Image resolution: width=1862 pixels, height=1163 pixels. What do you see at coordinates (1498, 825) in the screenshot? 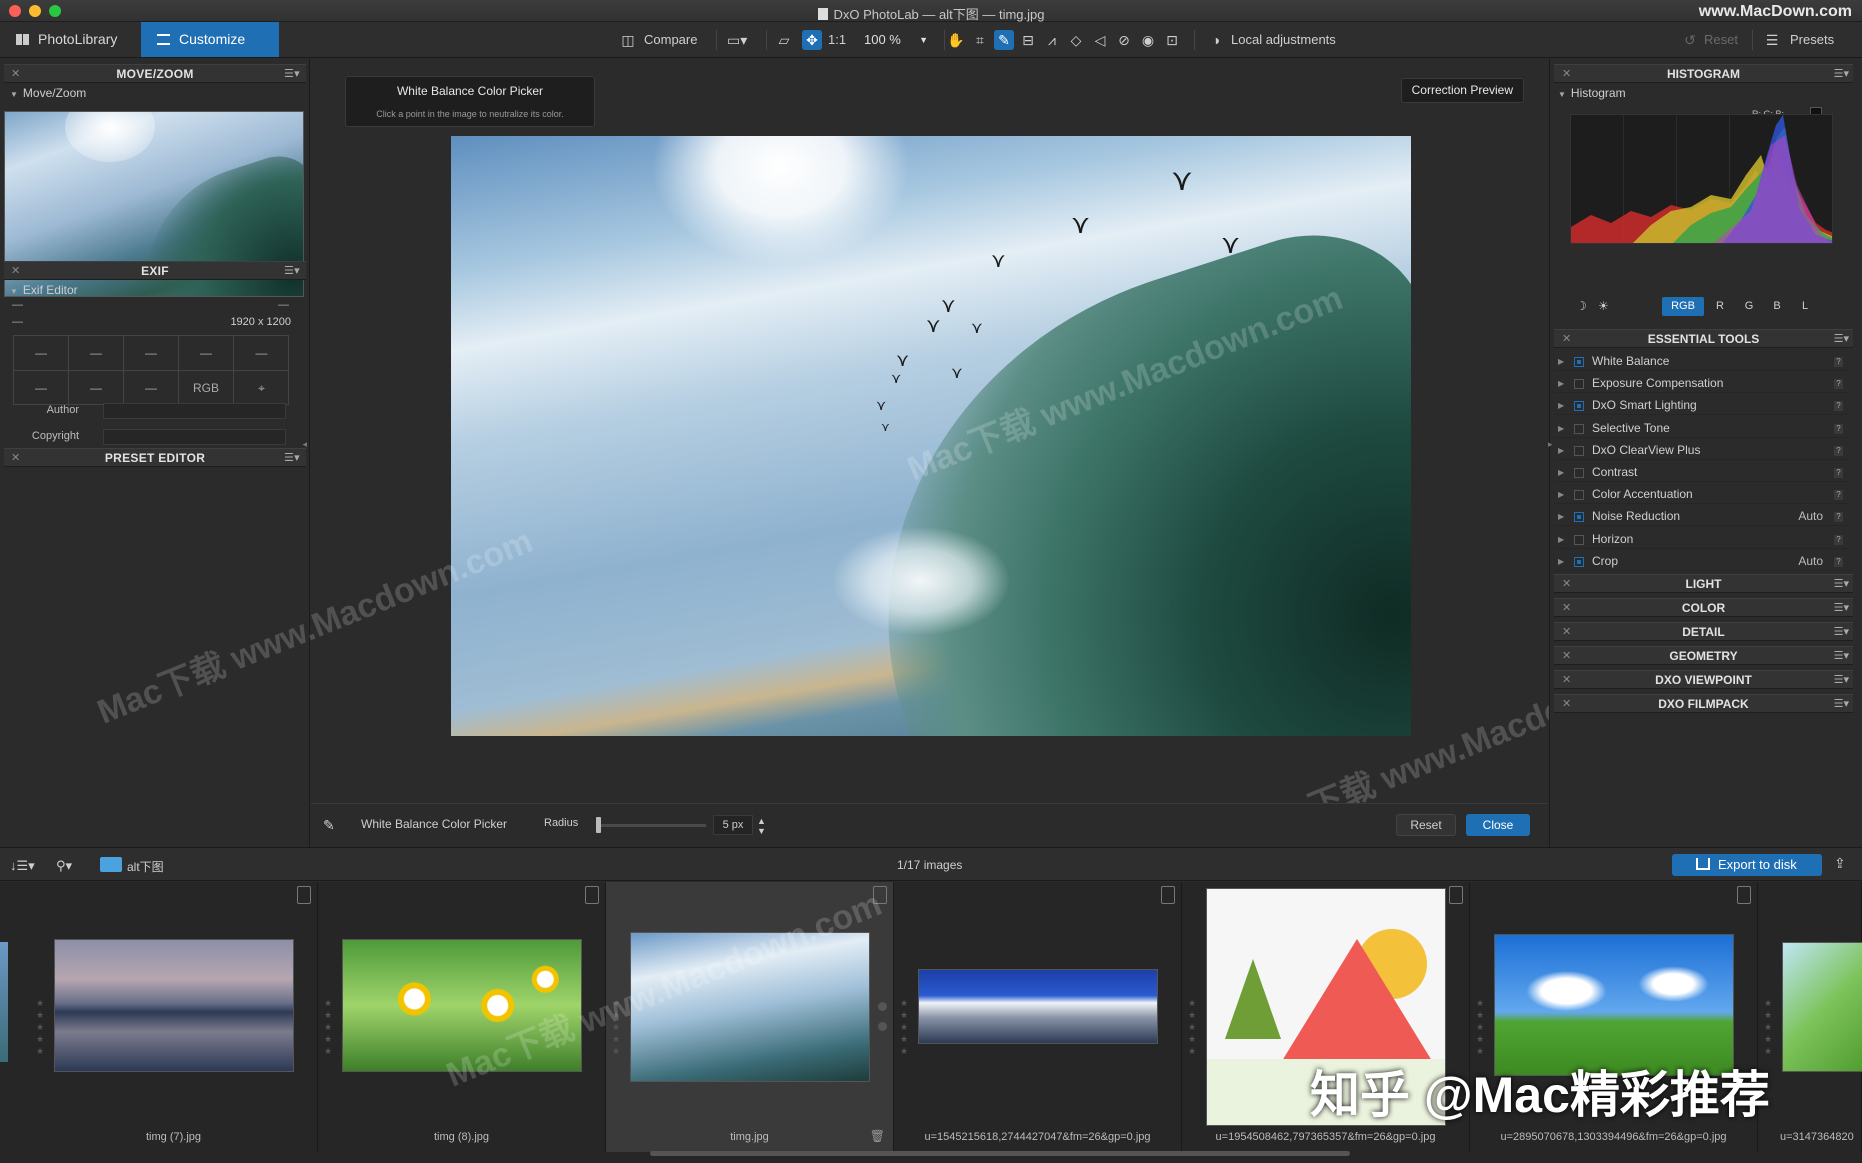
I see `close-button: Close` at bounding box center [1498, 825].